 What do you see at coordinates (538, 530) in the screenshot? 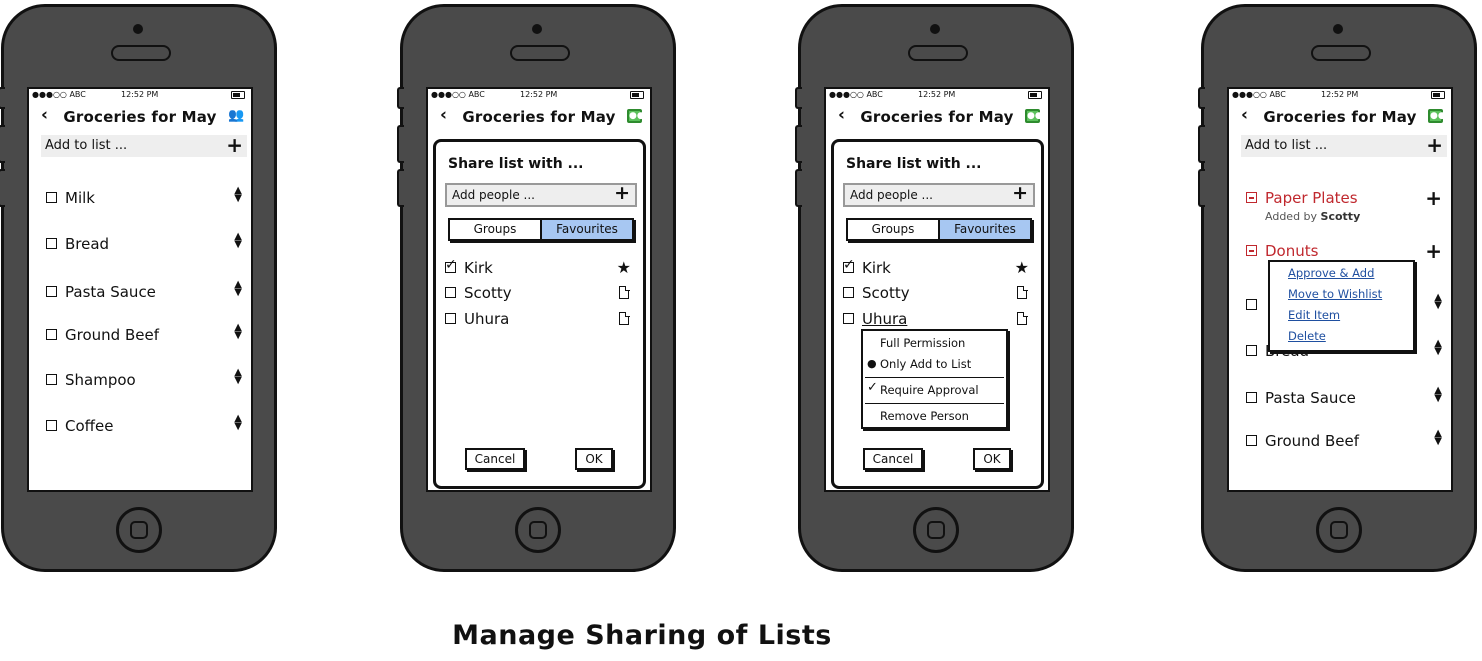
I see `home-square-icon` at bounding box center [538, 530].